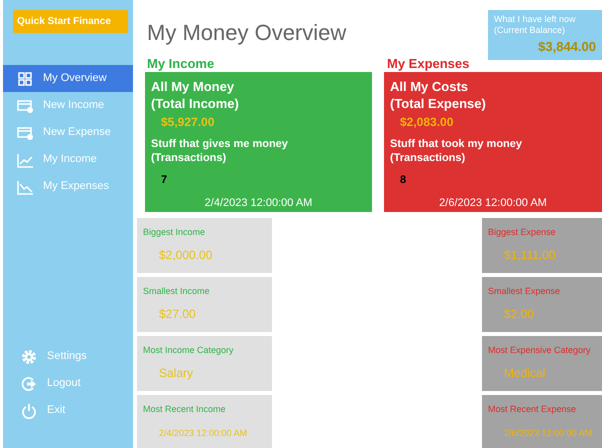 Image resolution: width=602 pixels, height=448 pixels. What do you see at coordinates (530, 255) in the screenshot?
I see `stat-value: $1,111.00` at bounding box center [530, 255].